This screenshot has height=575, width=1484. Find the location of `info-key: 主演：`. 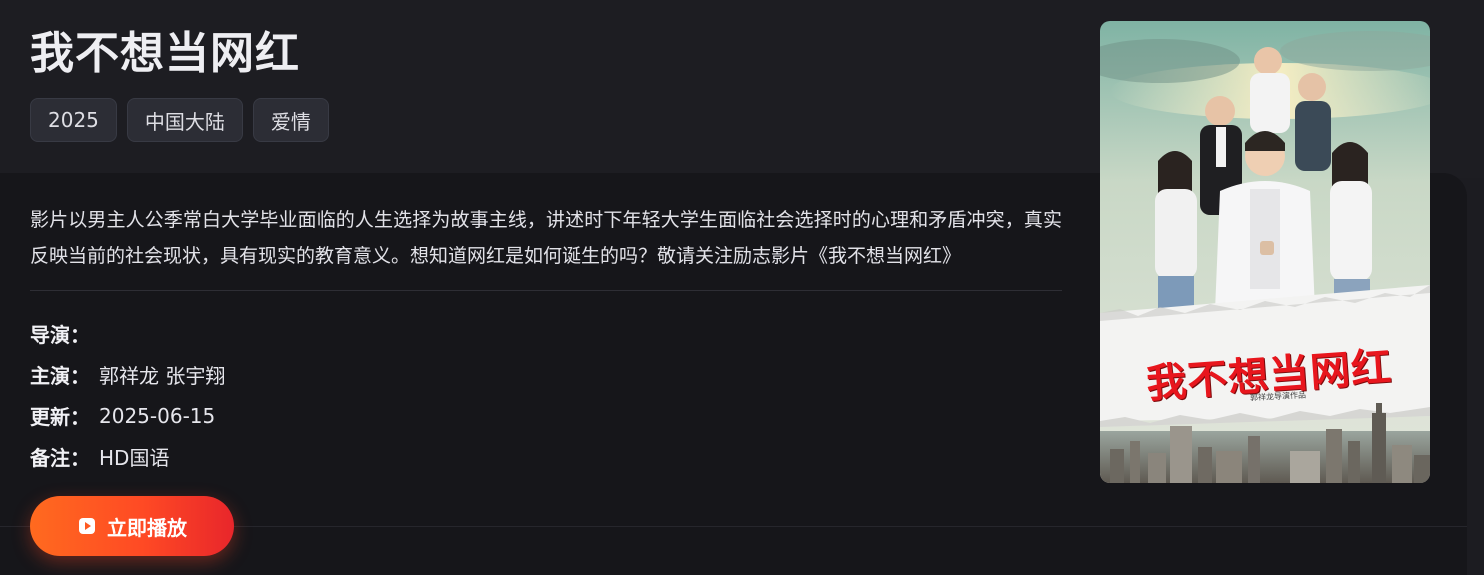

info-key: 主演： is located at coordinates (60, 376).